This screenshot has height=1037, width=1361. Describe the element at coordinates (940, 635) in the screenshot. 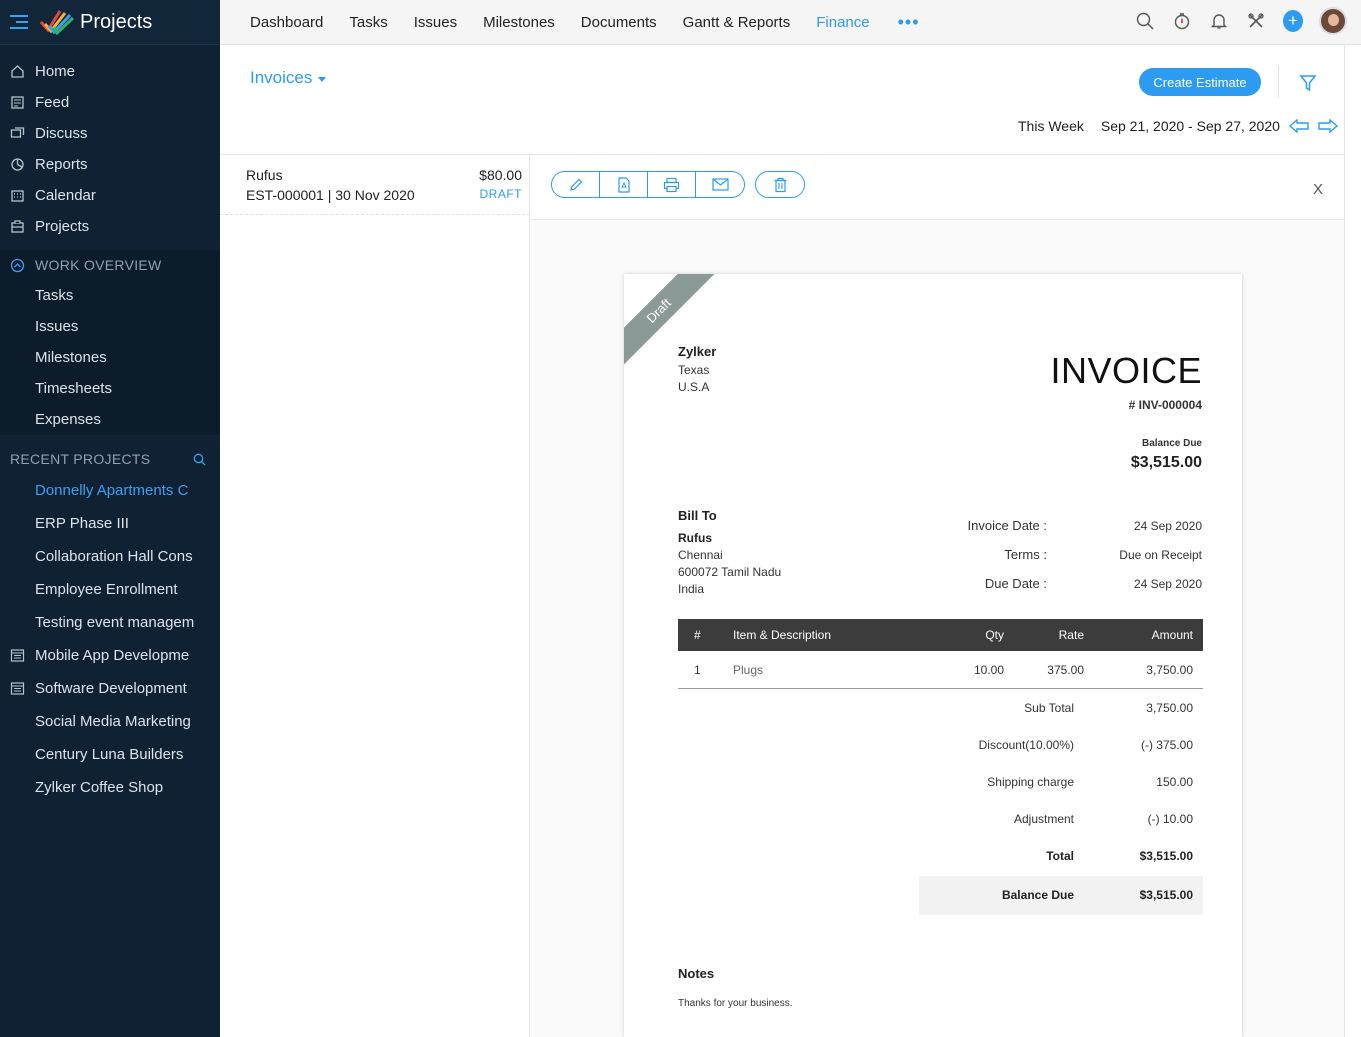

I see `table-header: # Item & Description Qty Rate Amount` at that location.